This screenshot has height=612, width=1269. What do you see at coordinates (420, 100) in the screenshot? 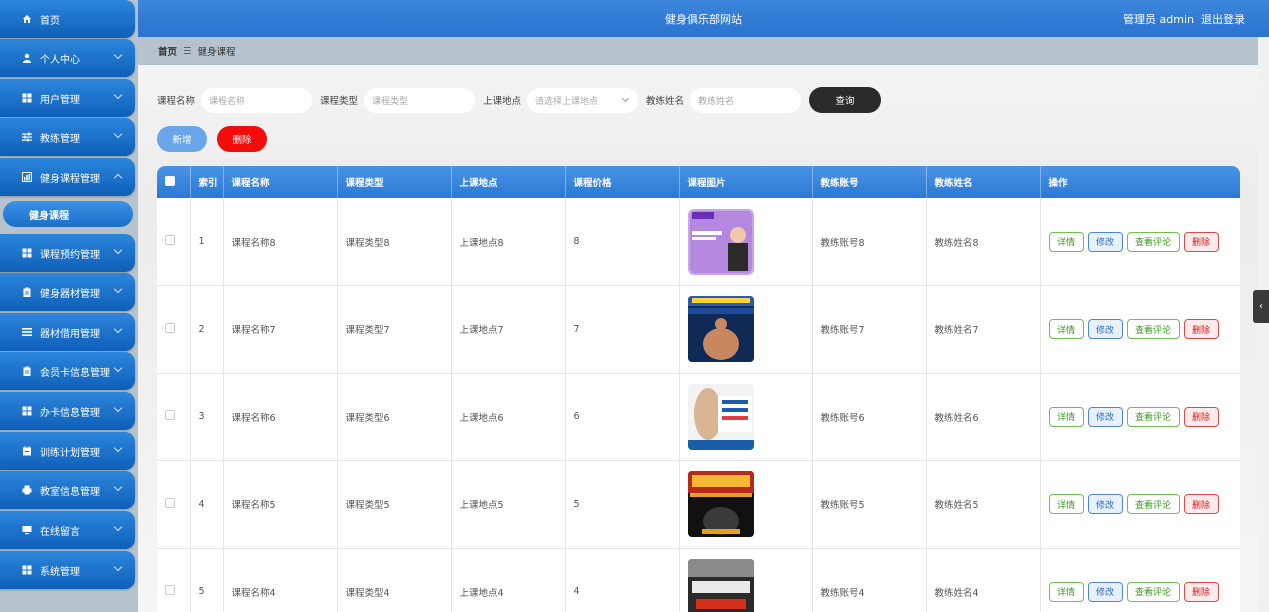
I see `search-input: 课程类型` at bounding box center [420, 100].